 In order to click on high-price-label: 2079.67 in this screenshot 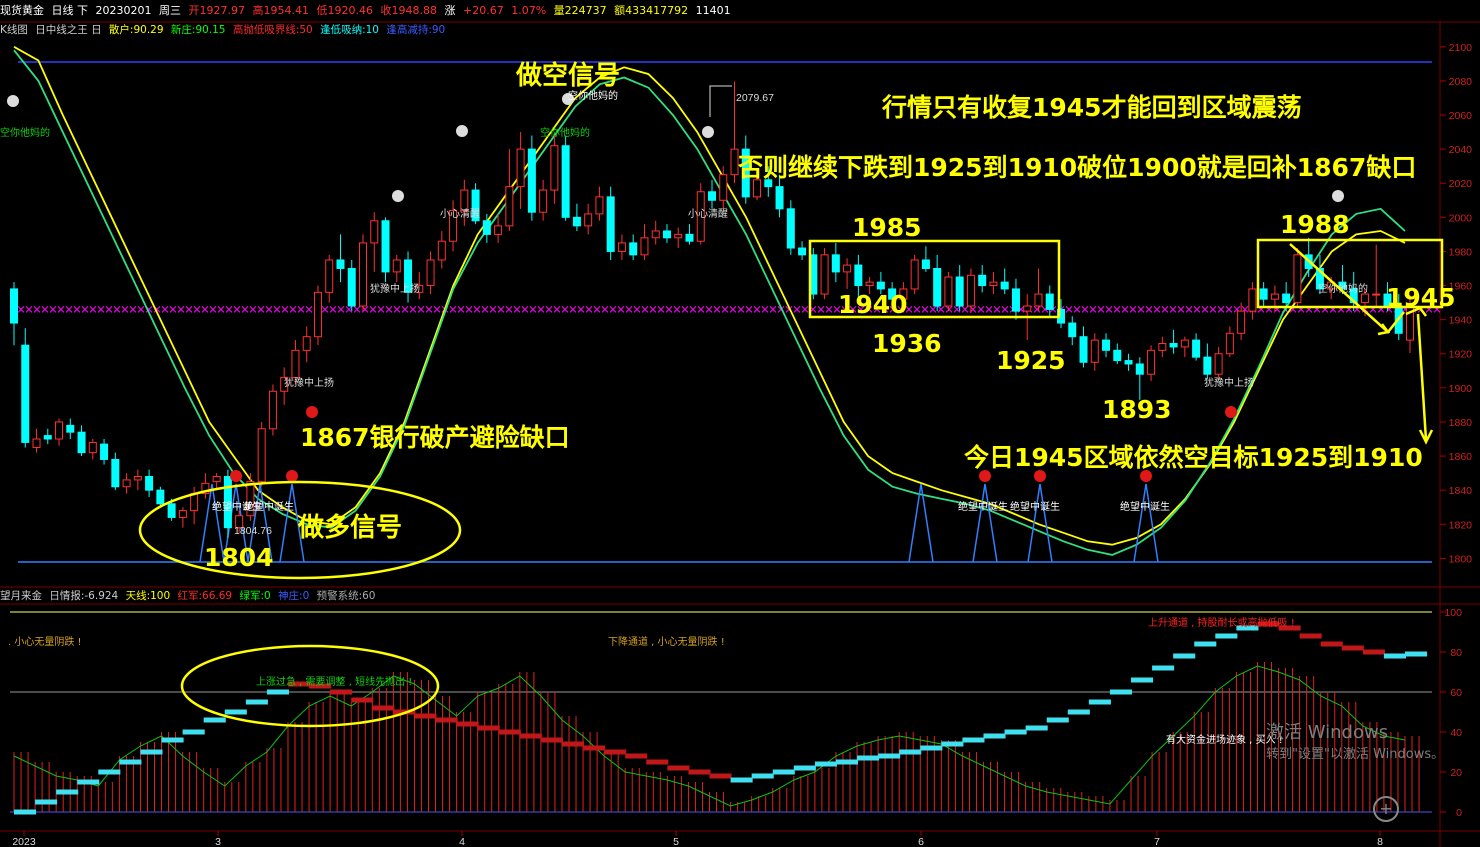, I will do `click(755, 98)`.